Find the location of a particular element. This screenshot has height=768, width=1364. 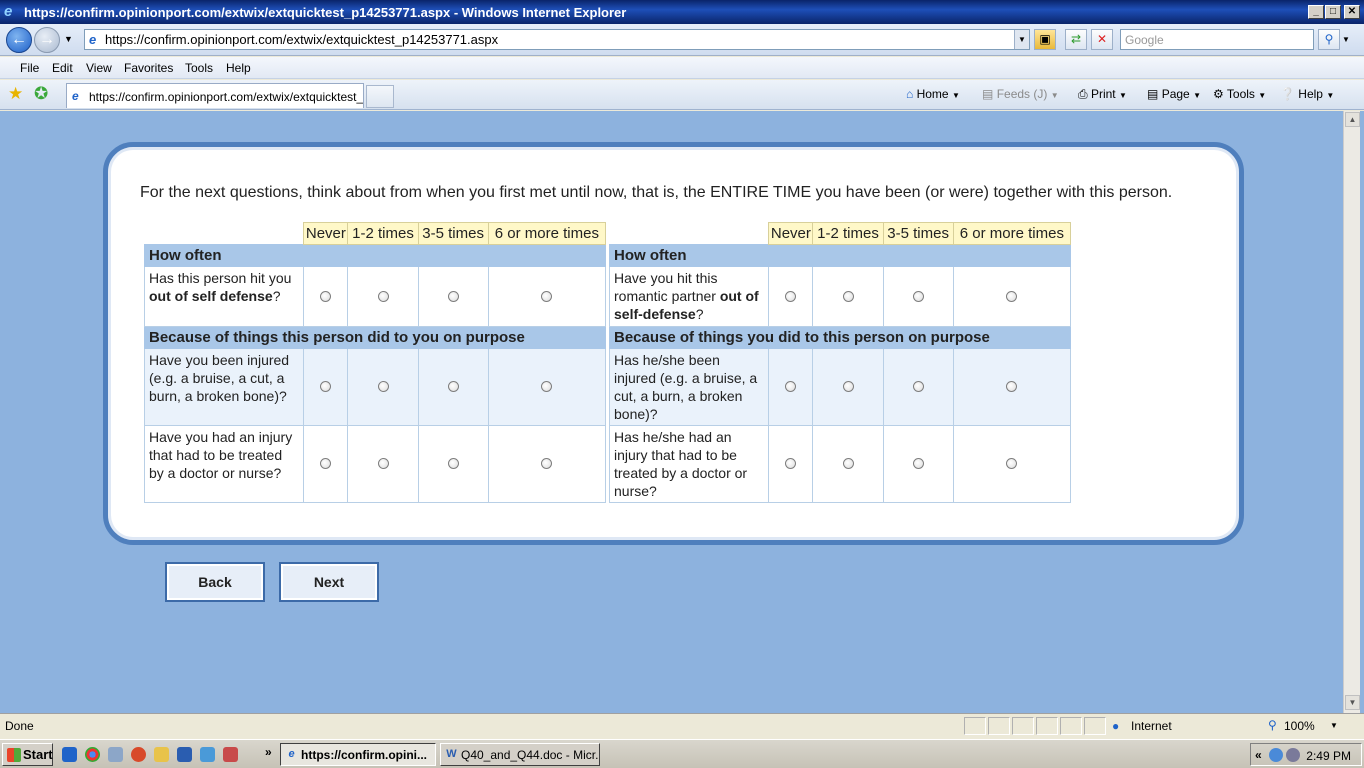

scroll-down-icon: ▼ is located at coordinates (1352, 702).